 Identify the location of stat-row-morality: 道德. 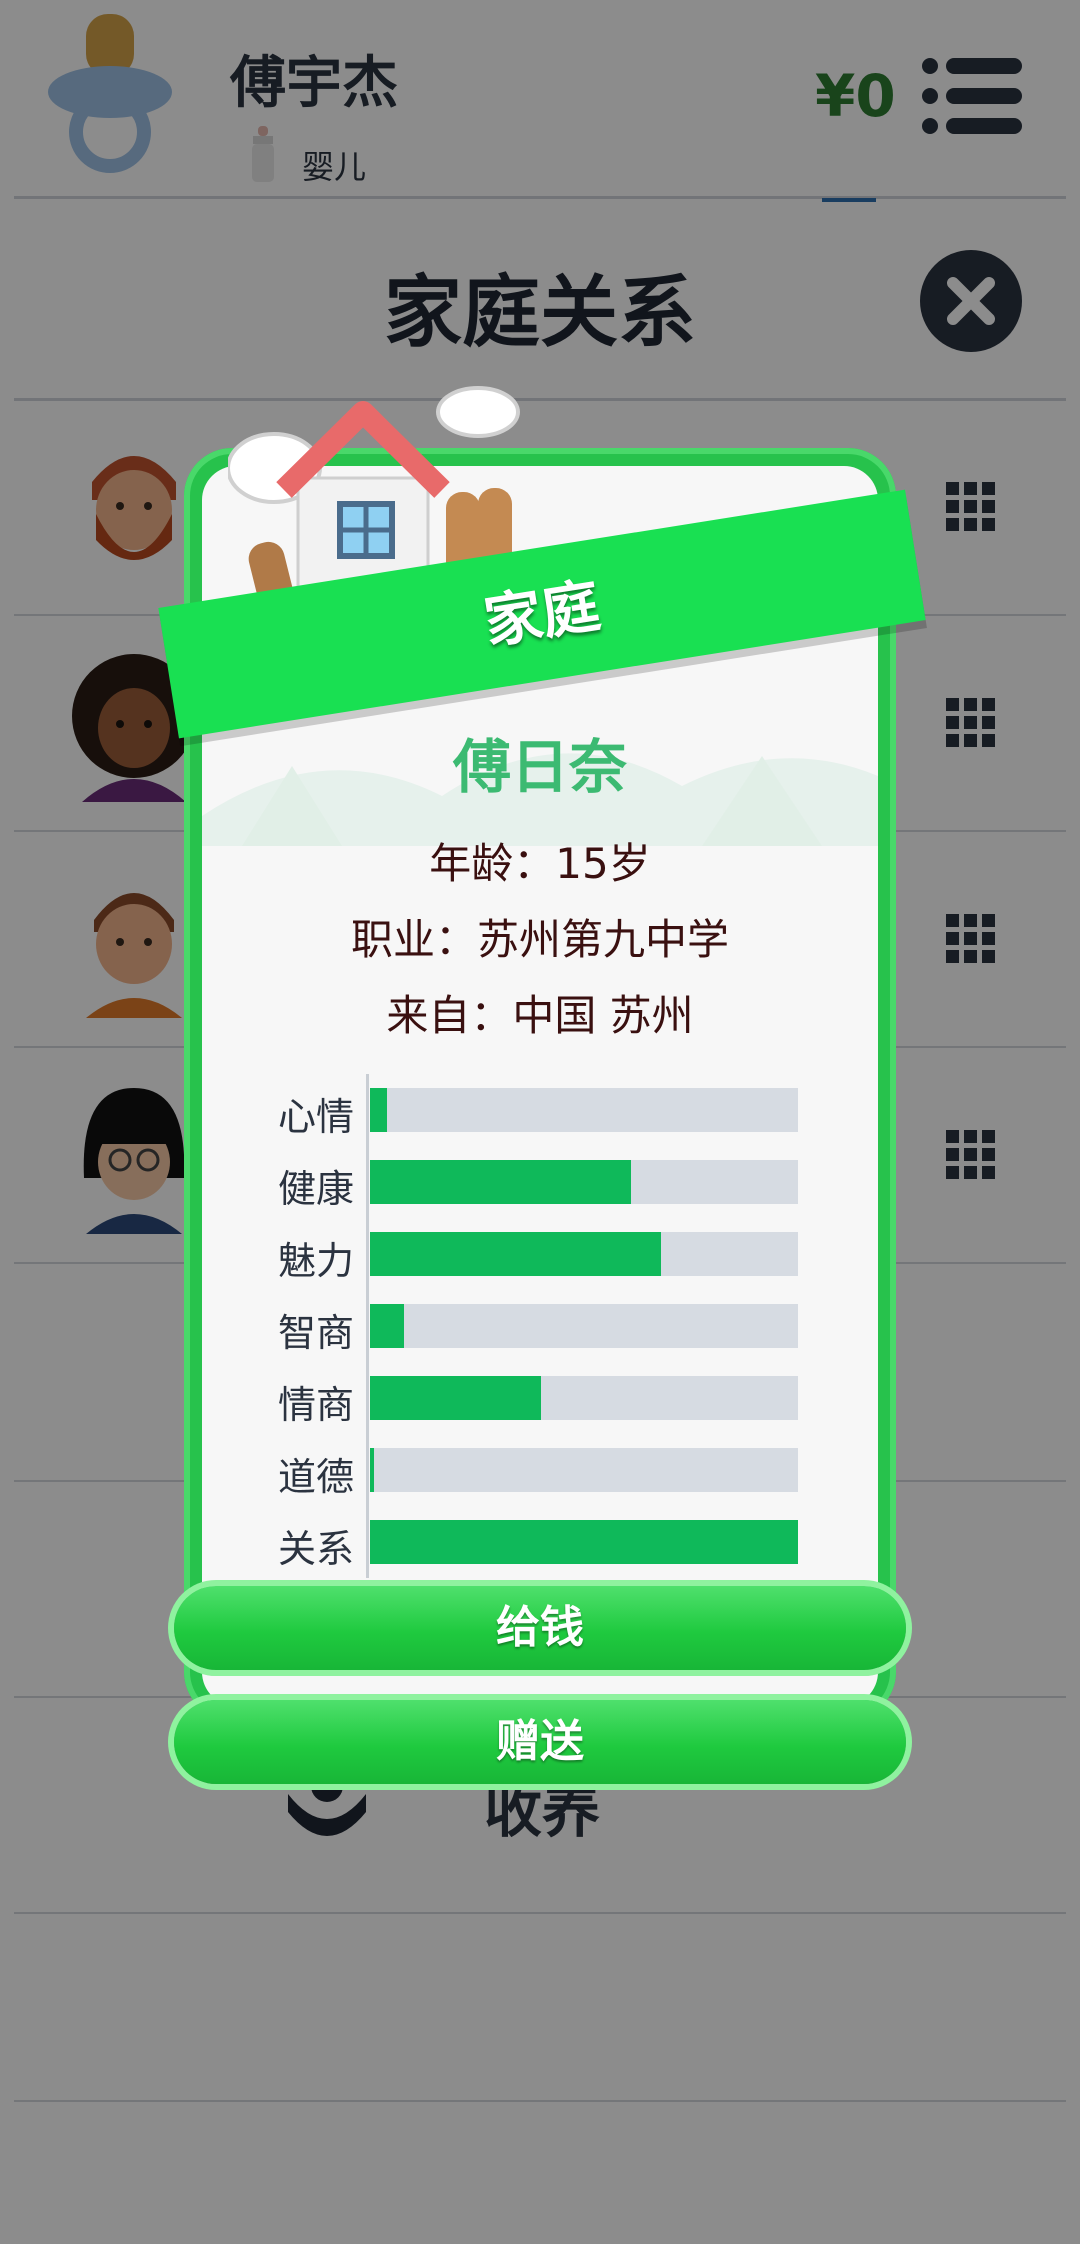
(528, 1470).